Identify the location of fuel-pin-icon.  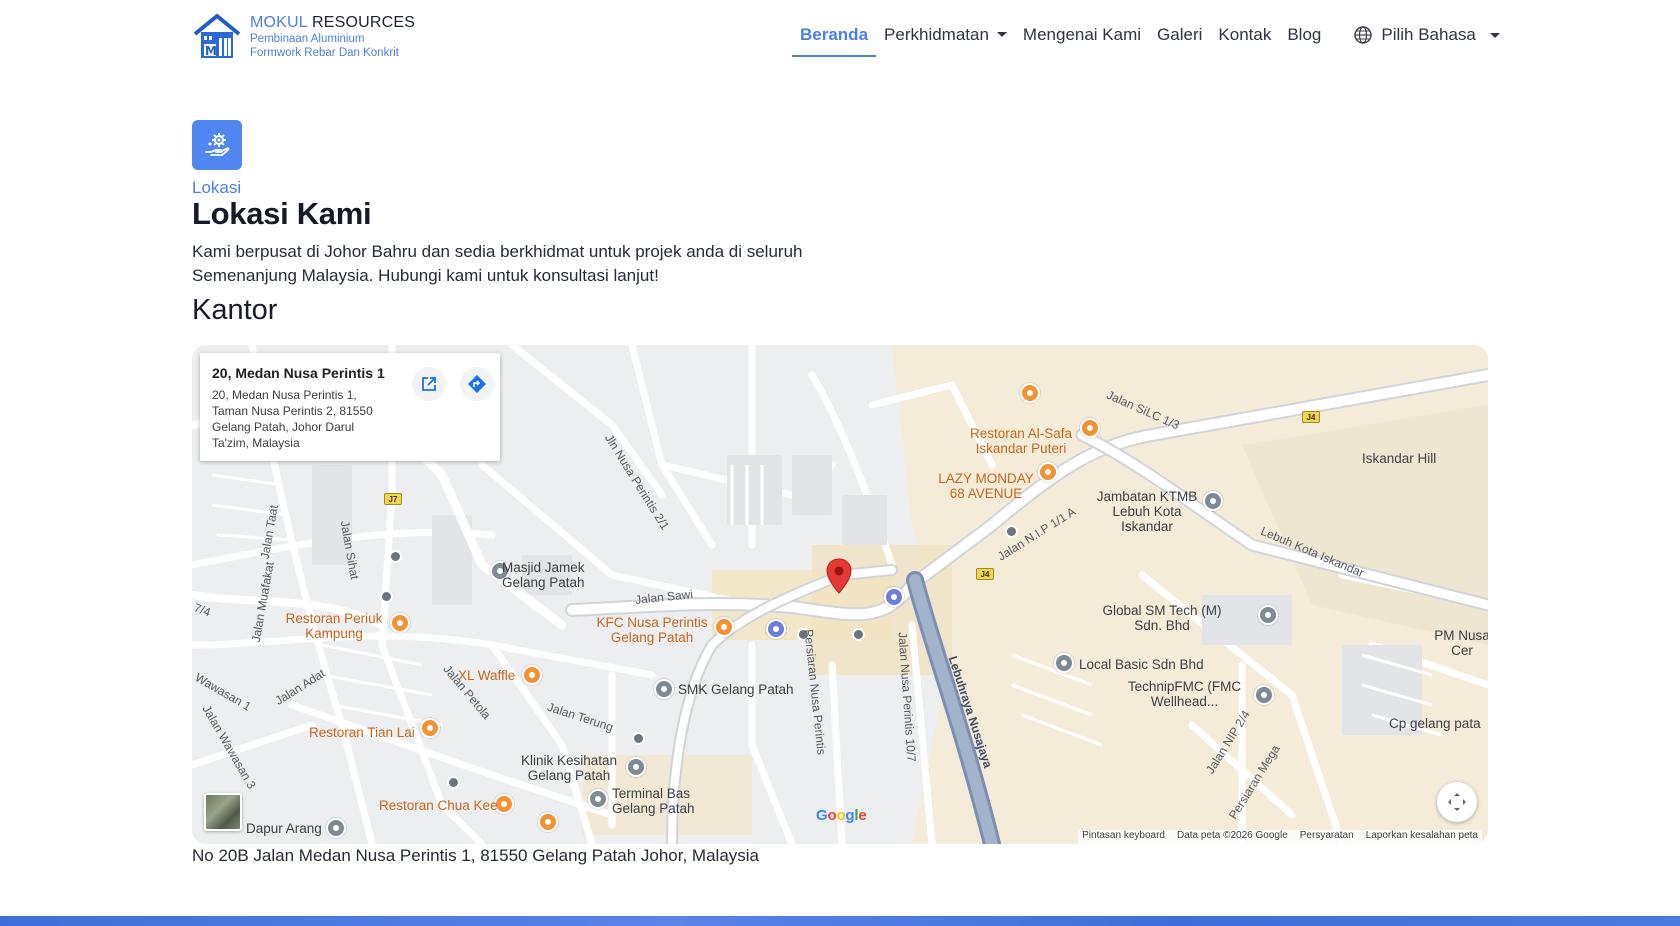
(894, 597).